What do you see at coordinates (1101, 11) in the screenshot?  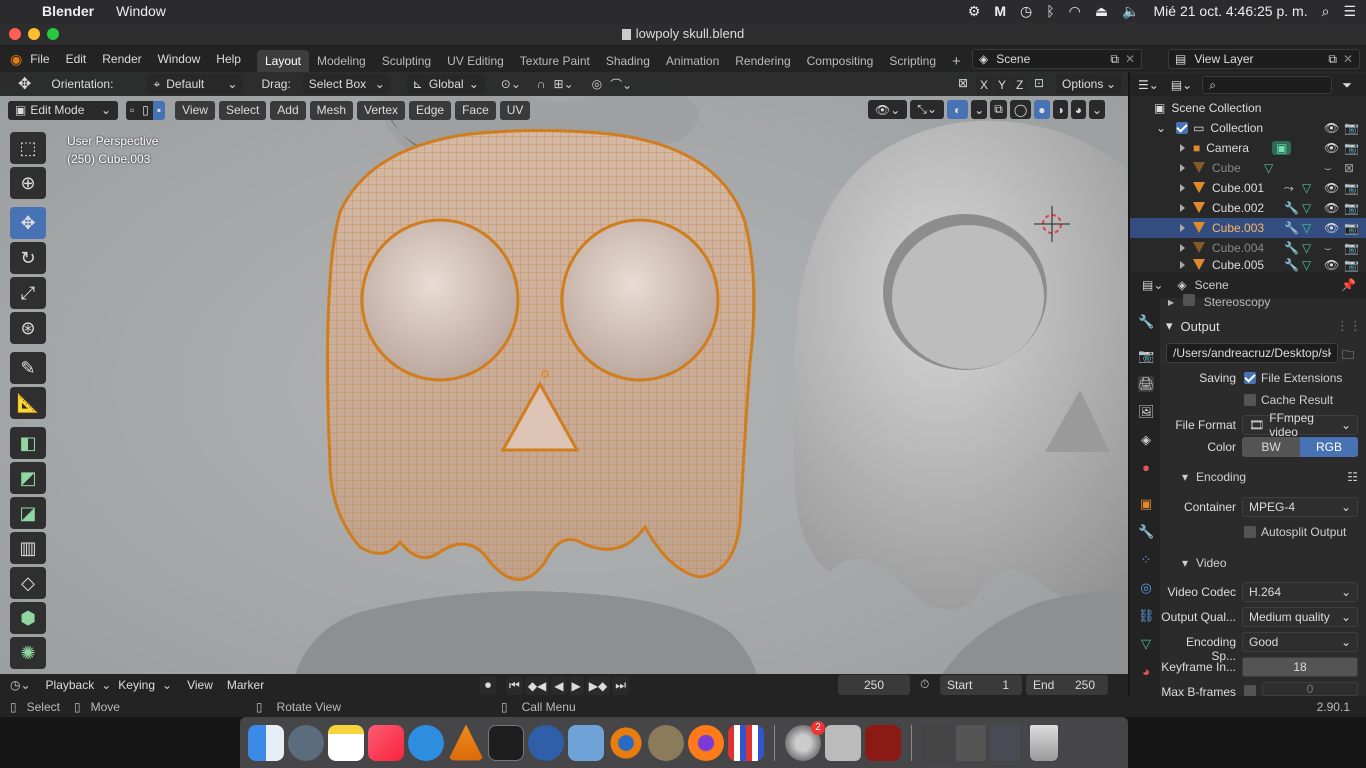 I see `eject-icon: ⏏` at bounding box center [1101, 11].